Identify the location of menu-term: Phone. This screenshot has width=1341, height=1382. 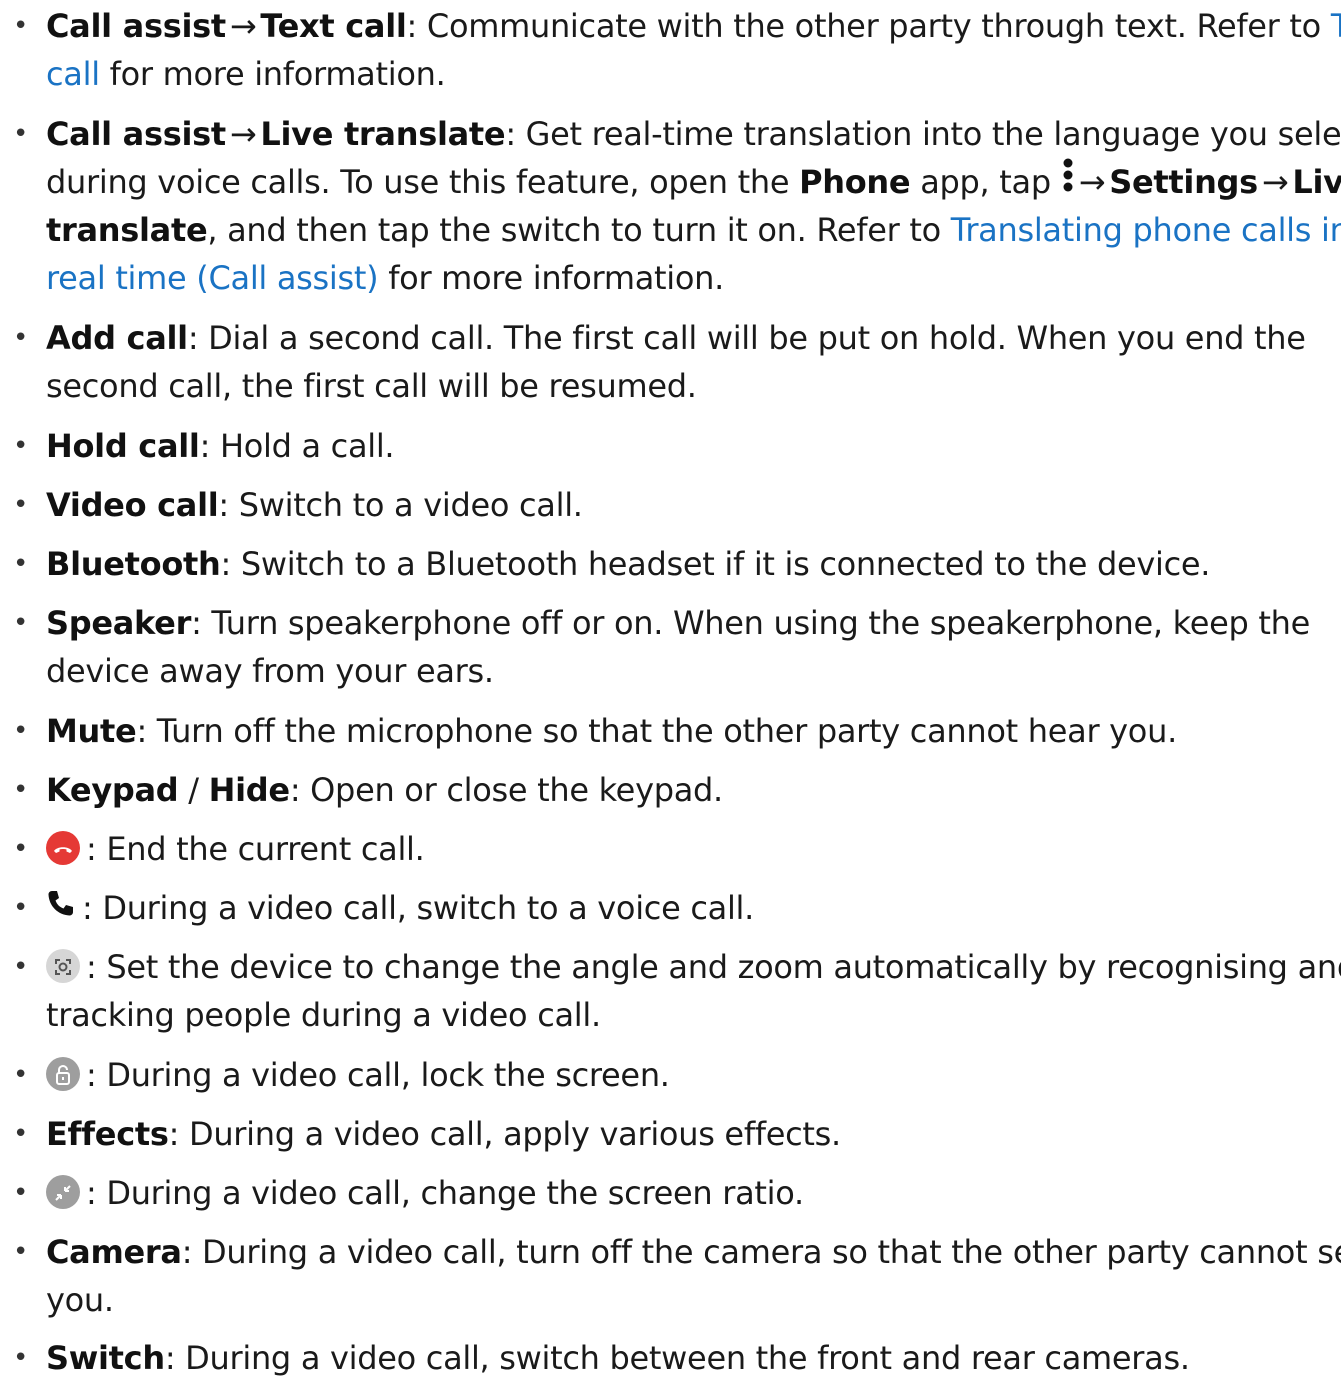
(855, 182).